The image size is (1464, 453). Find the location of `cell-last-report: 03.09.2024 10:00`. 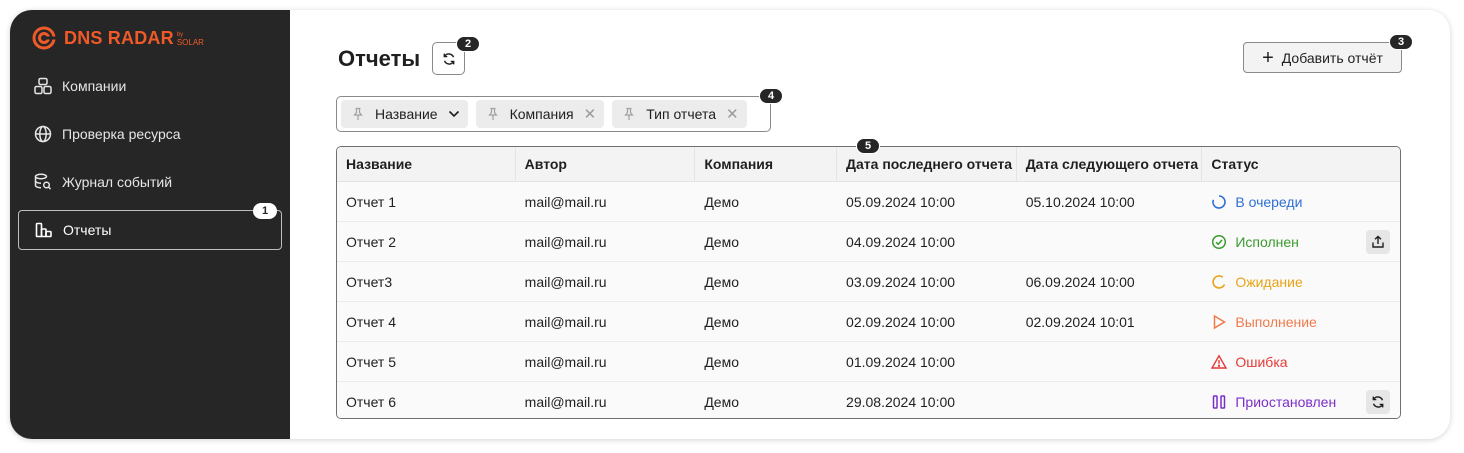

cell-last-report: 03.09.2024 10:00 is located at coordinates (901, 281).